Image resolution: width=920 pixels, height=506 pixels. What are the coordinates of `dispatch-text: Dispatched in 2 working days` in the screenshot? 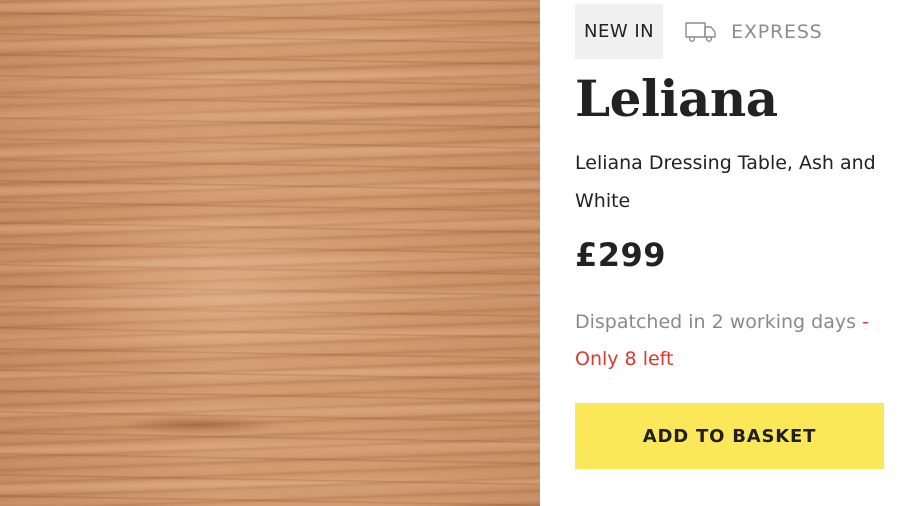 It's located at (715, 322).